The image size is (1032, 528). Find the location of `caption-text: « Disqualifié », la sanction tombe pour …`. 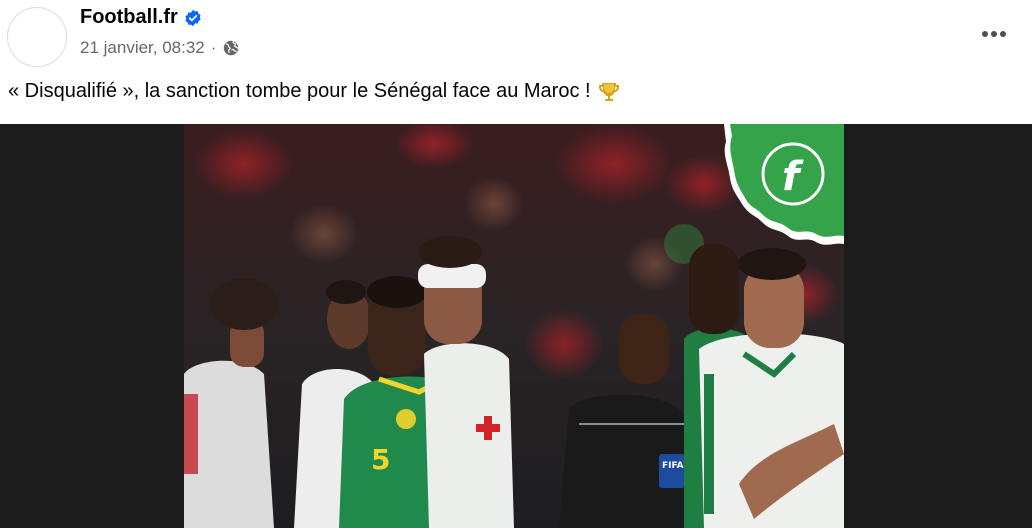

caption-text: « Disqualifié », la sanction tombe pour … is located at coordinates (299, 90).